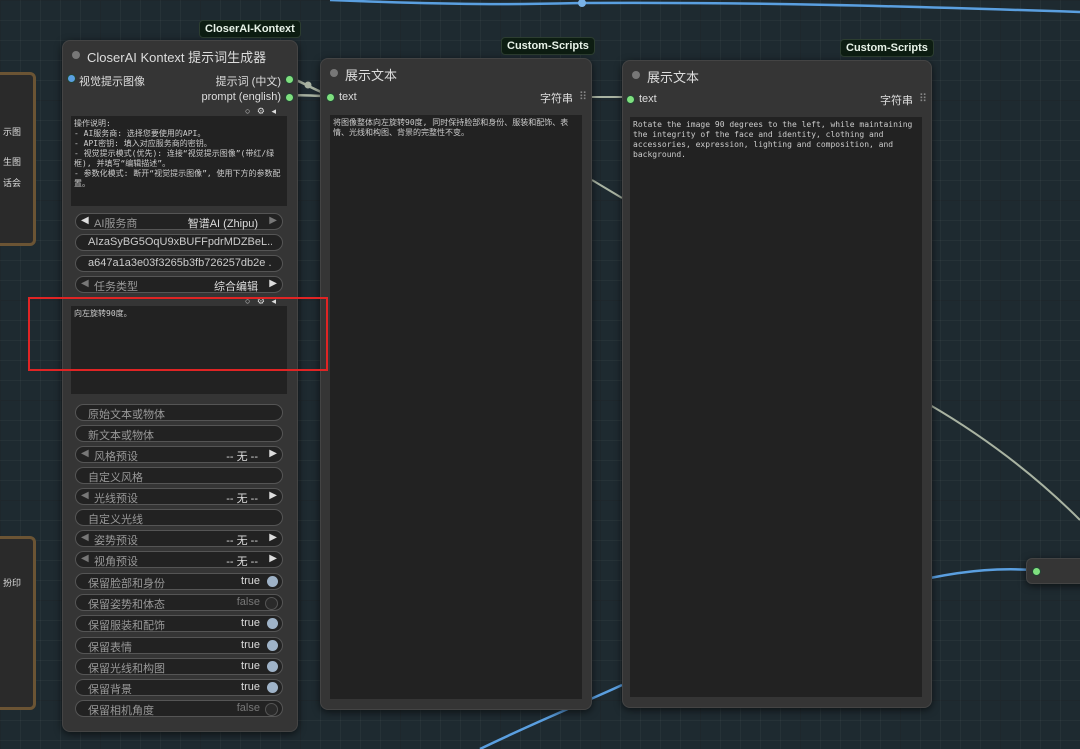 This screenshot has height=749, width=1080. What do you see at coordinates (922, 99) in the screenshot?
I see `show-text-2-grid-icon: ⠿` at bounding box center [922, 99].